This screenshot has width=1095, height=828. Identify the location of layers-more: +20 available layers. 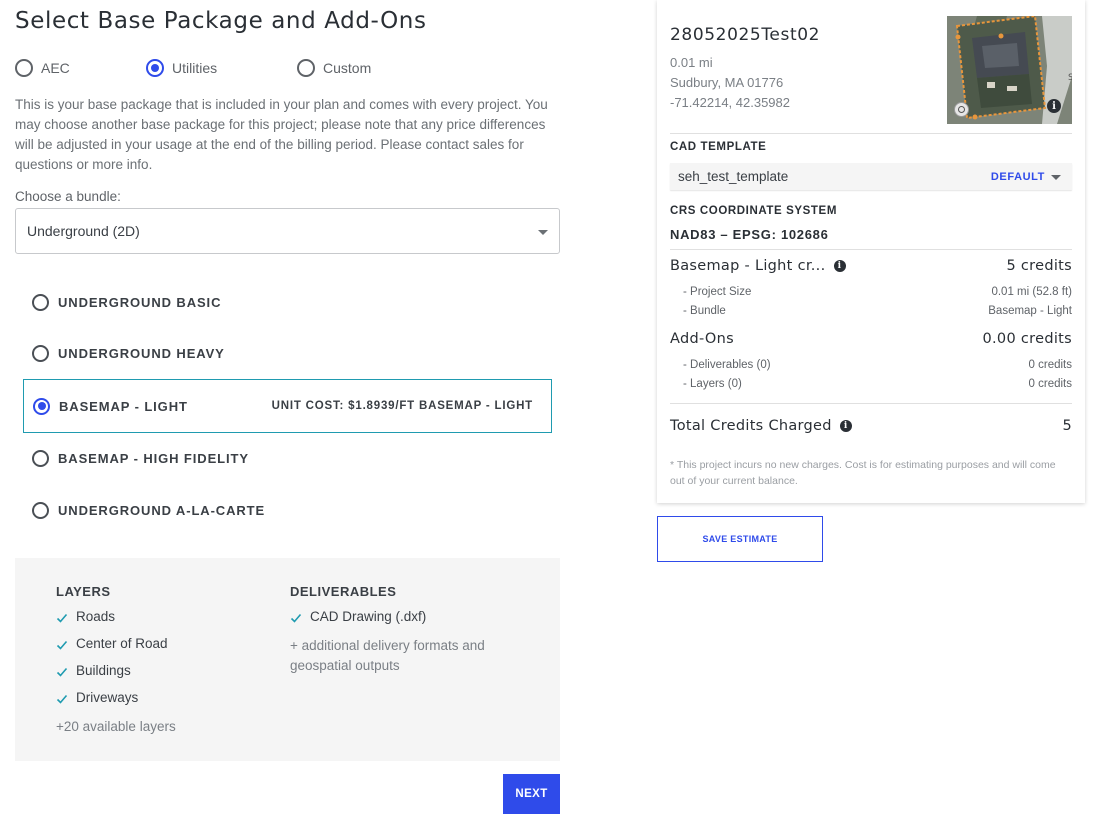
(116, 726).